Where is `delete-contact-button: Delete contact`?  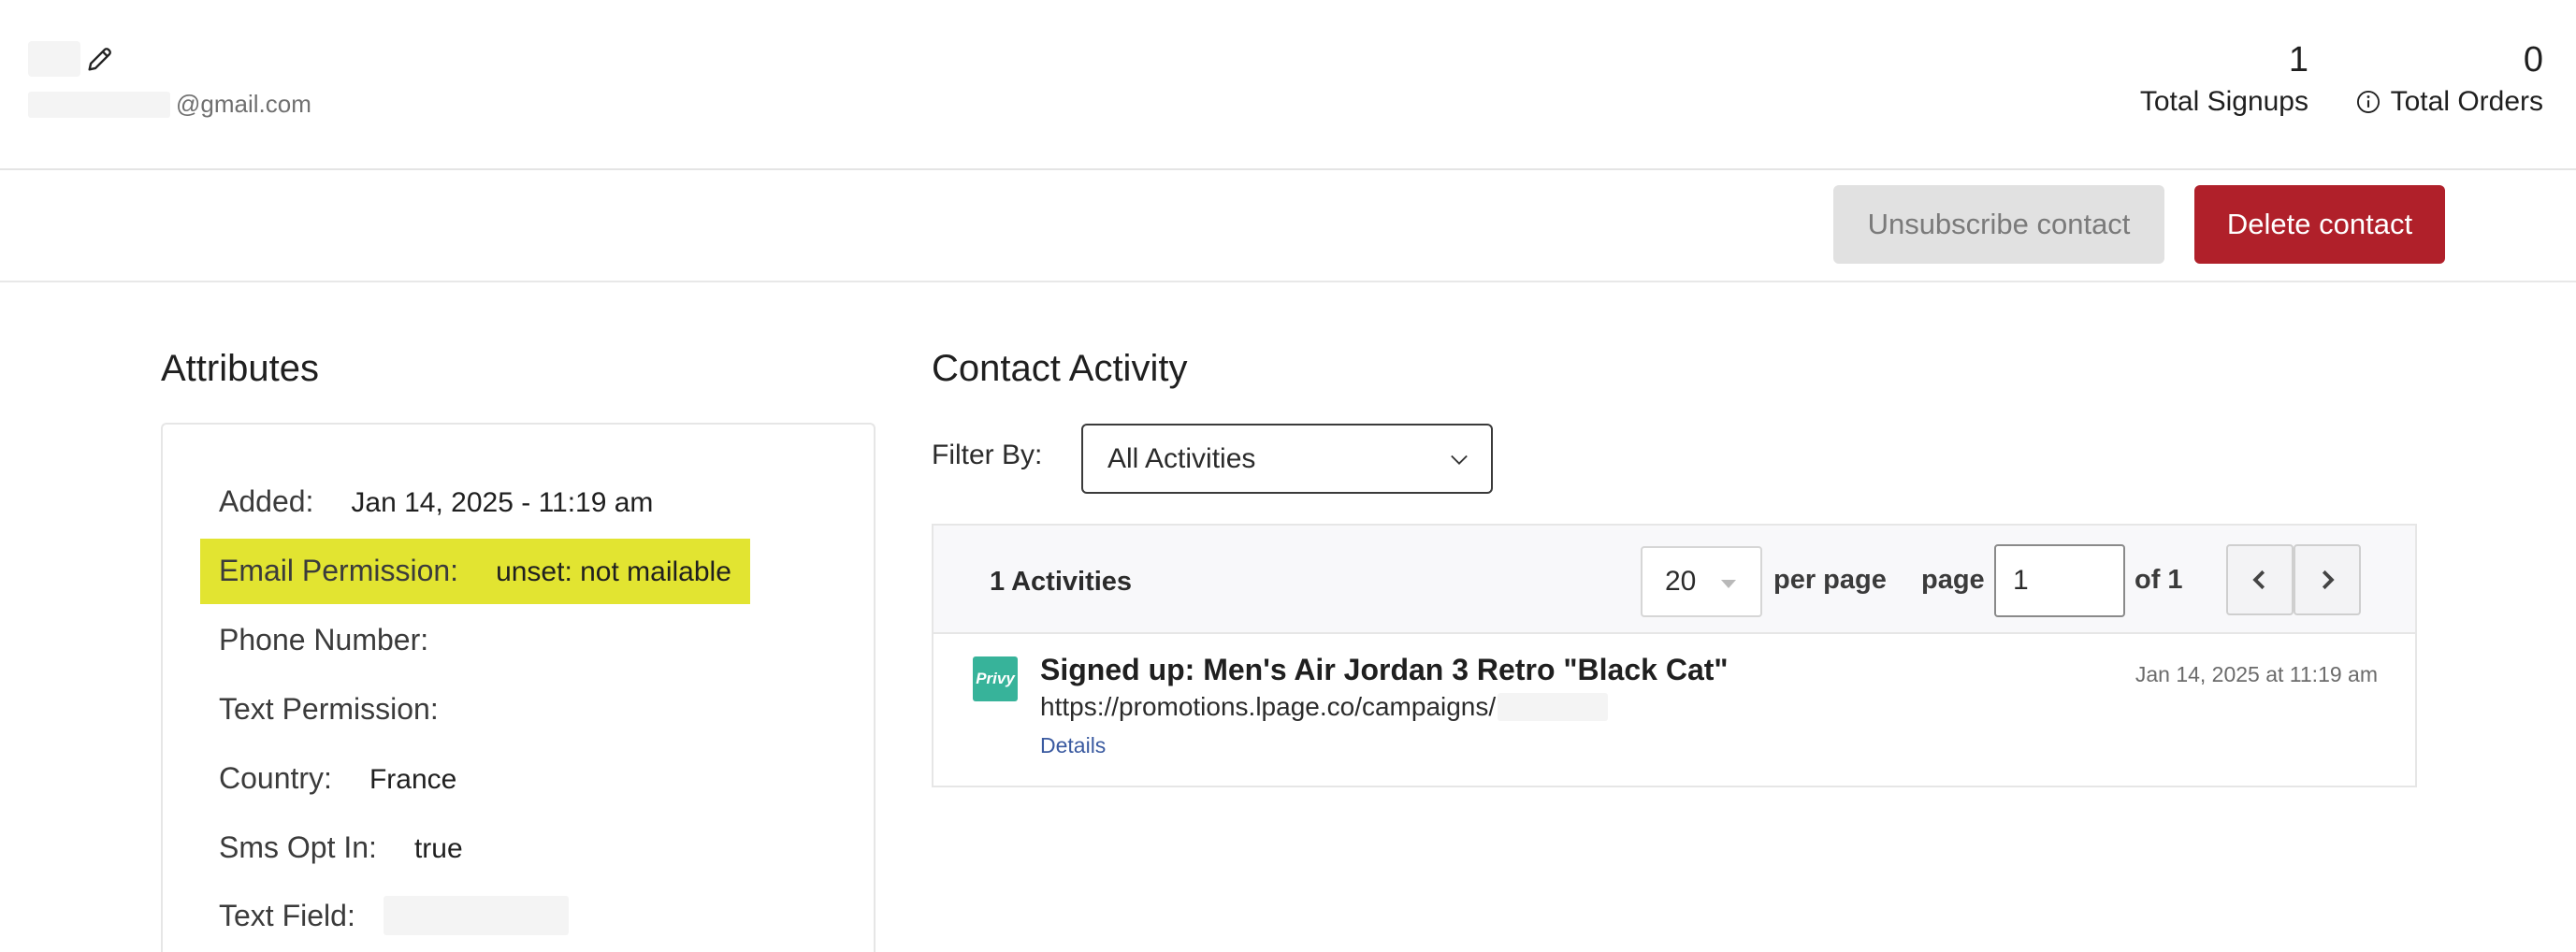 delete-contact-button: Delete contact is located at coordinates (2319, 224).